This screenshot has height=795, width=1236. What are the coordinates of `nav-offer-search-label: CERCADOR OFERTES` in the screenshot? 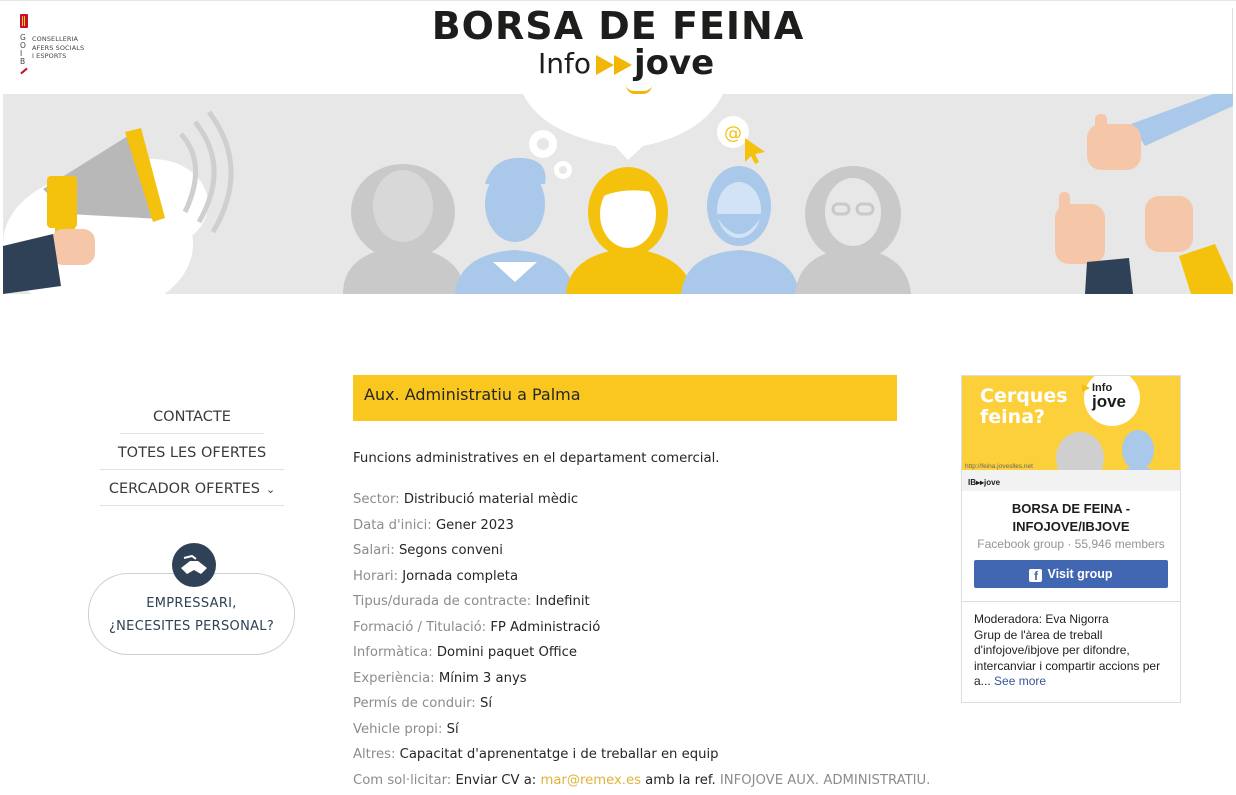 It's located at (184, 489).